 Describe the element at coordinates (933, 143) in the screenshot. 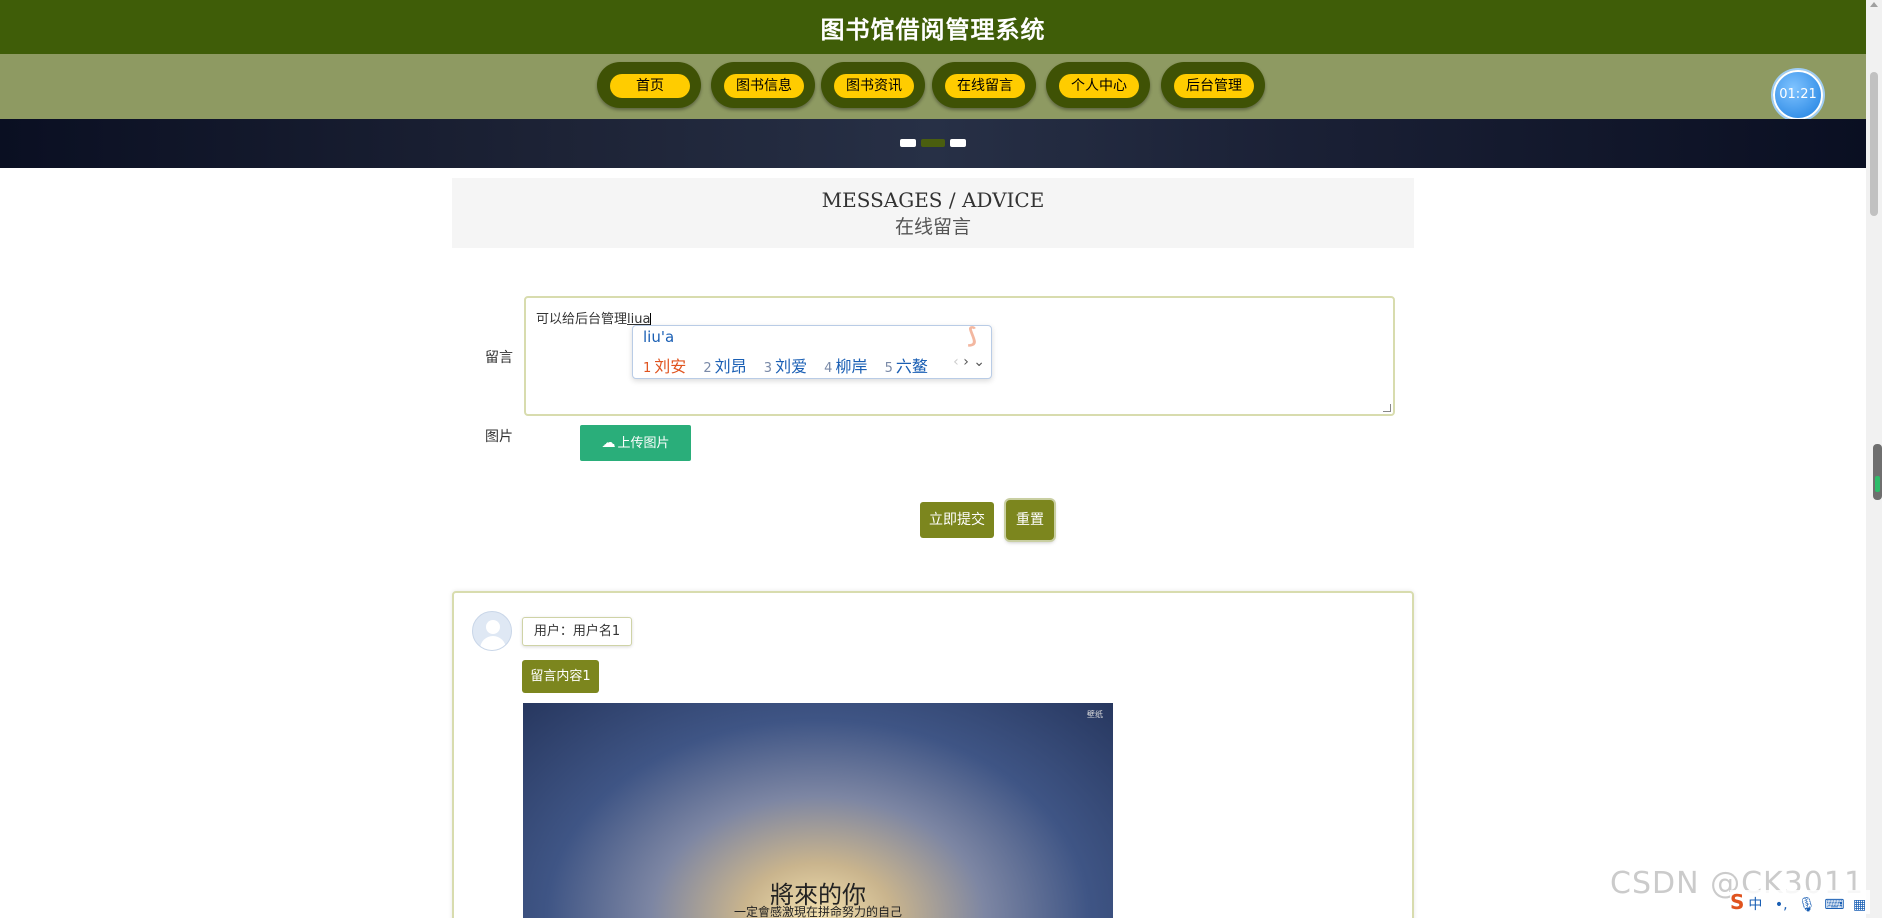

I see `carousel-dot-active` at that location.